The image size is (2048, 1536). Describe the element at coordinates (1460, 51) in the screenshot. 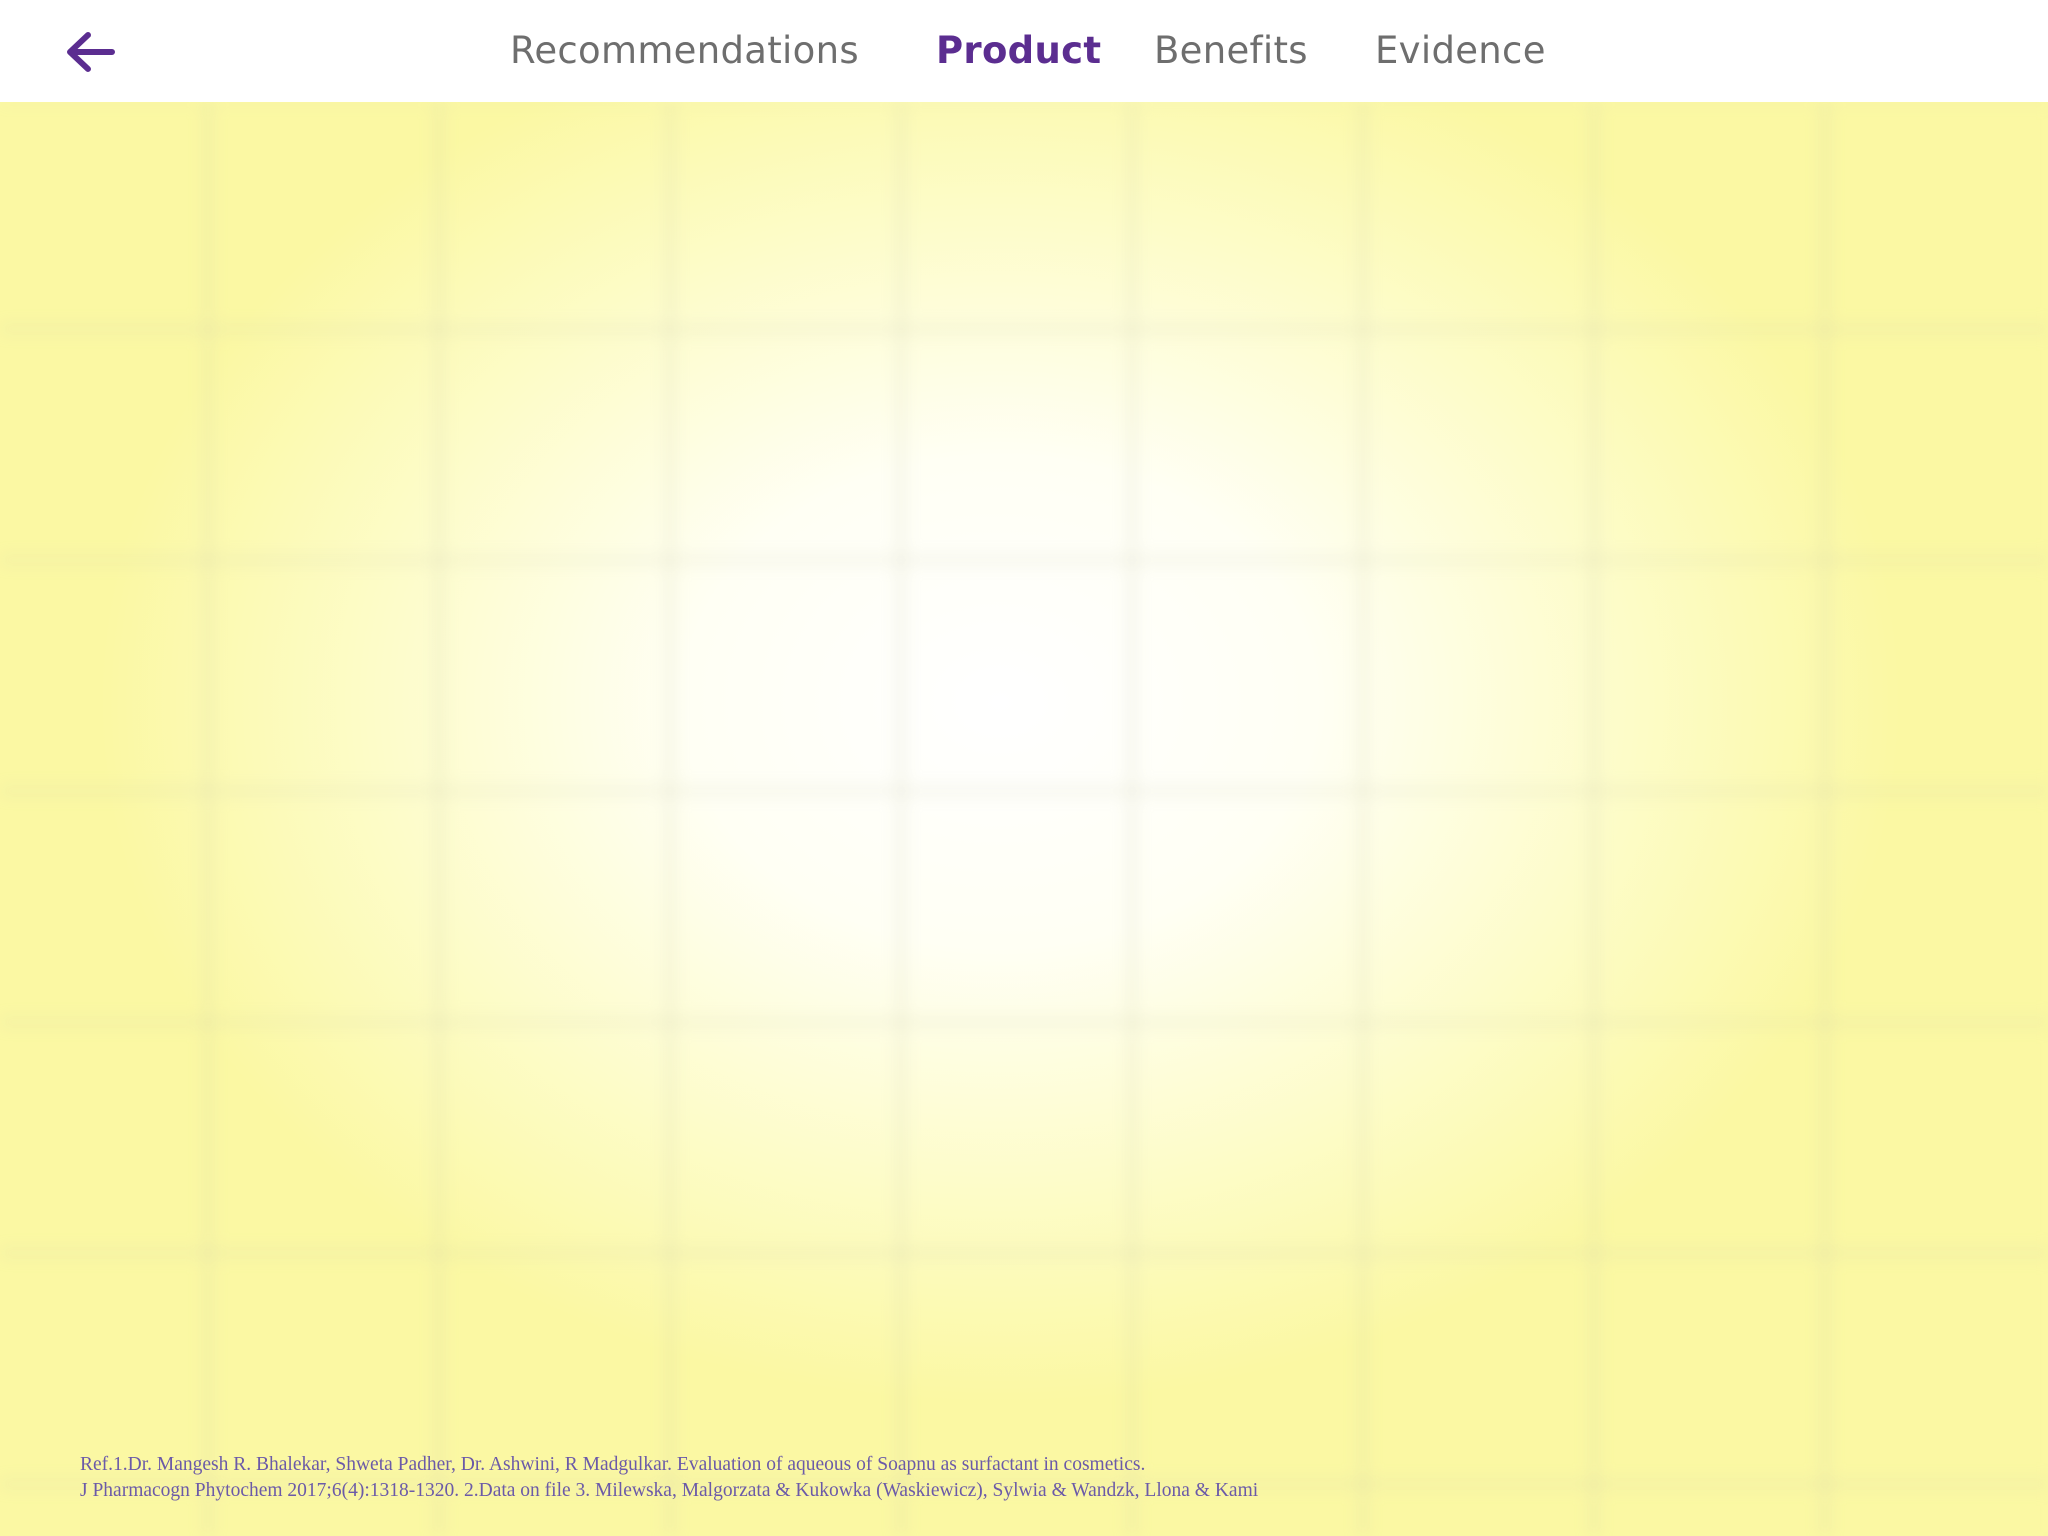

I see `tab-evidence: Evidence` at that location.